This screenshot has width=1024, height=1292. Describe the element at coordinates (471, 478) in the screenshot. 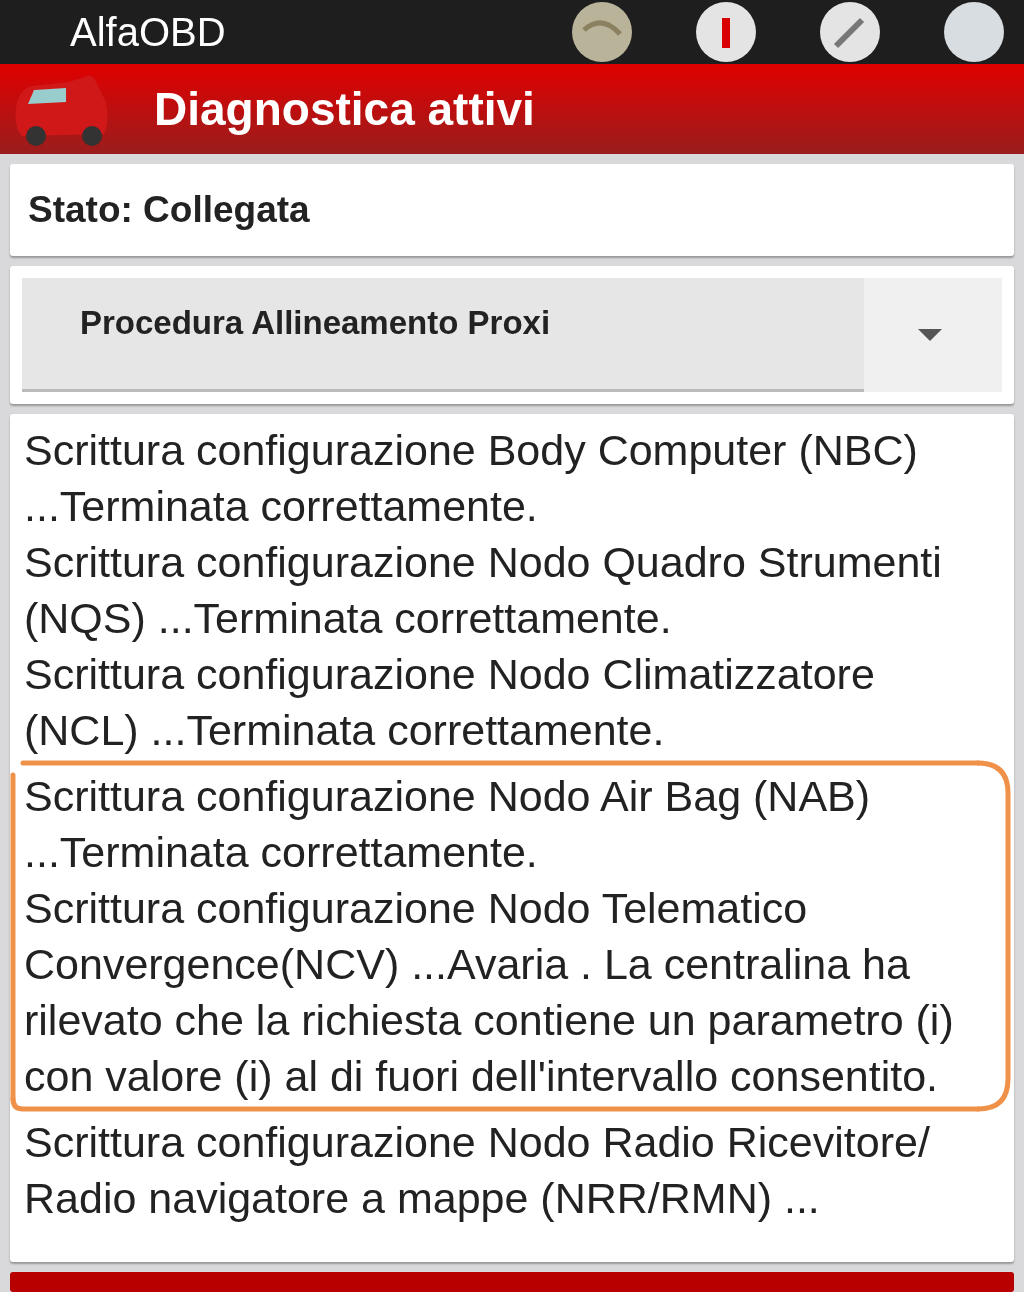

I see `log-entry: Scrittura configurazione Body Computer (NBC) ...Terminata correttamente.` at that location.